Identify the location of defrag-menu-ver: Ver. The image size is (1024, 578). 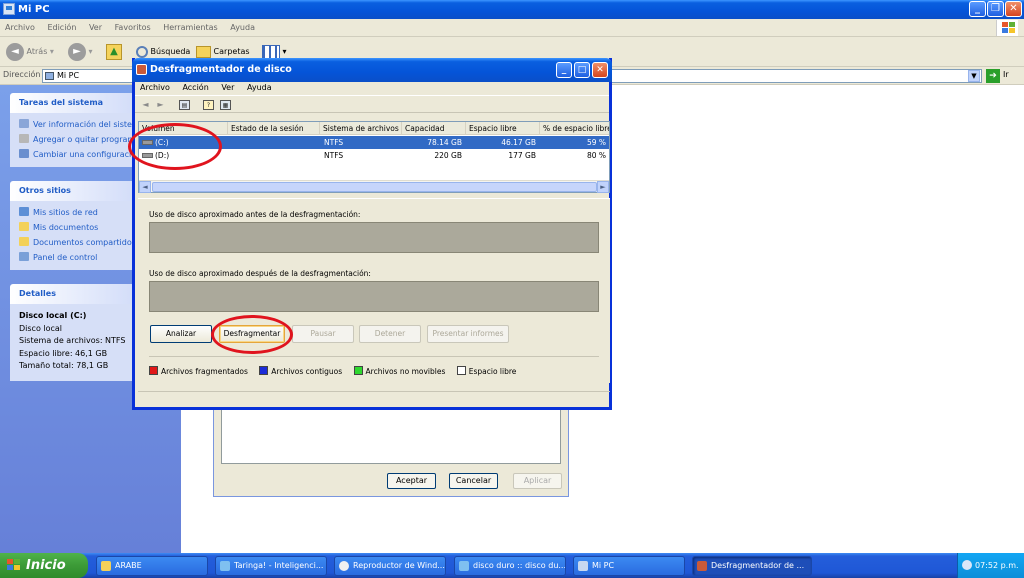
(227, 87).